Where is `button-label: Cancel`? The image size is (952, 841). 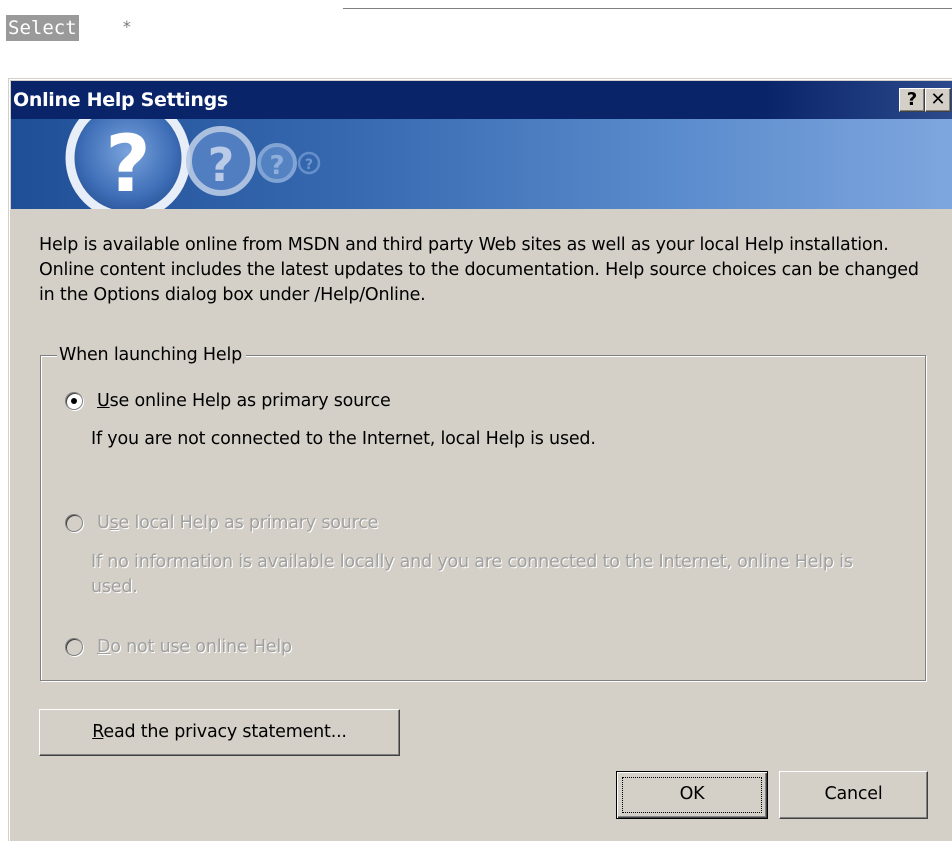
button-label: Cancel is located at coordinates (853, 794).